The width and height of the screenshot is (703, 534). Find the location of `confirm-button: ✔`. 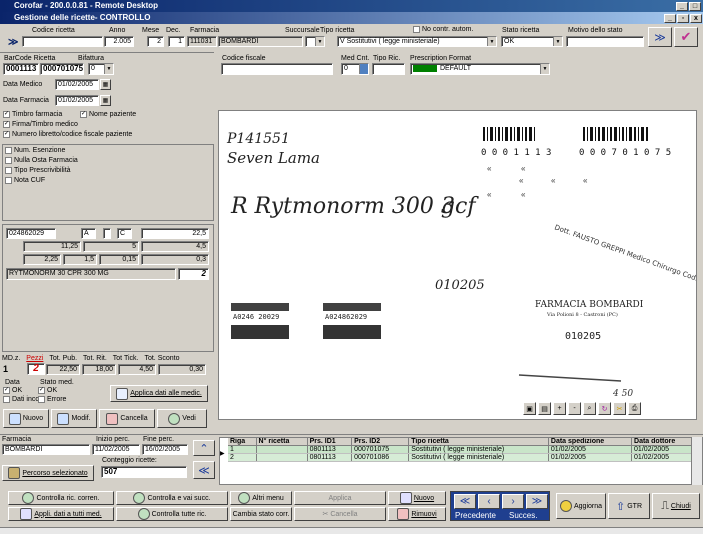

confirm-button: ✔ is located at coordinates (686, 37).